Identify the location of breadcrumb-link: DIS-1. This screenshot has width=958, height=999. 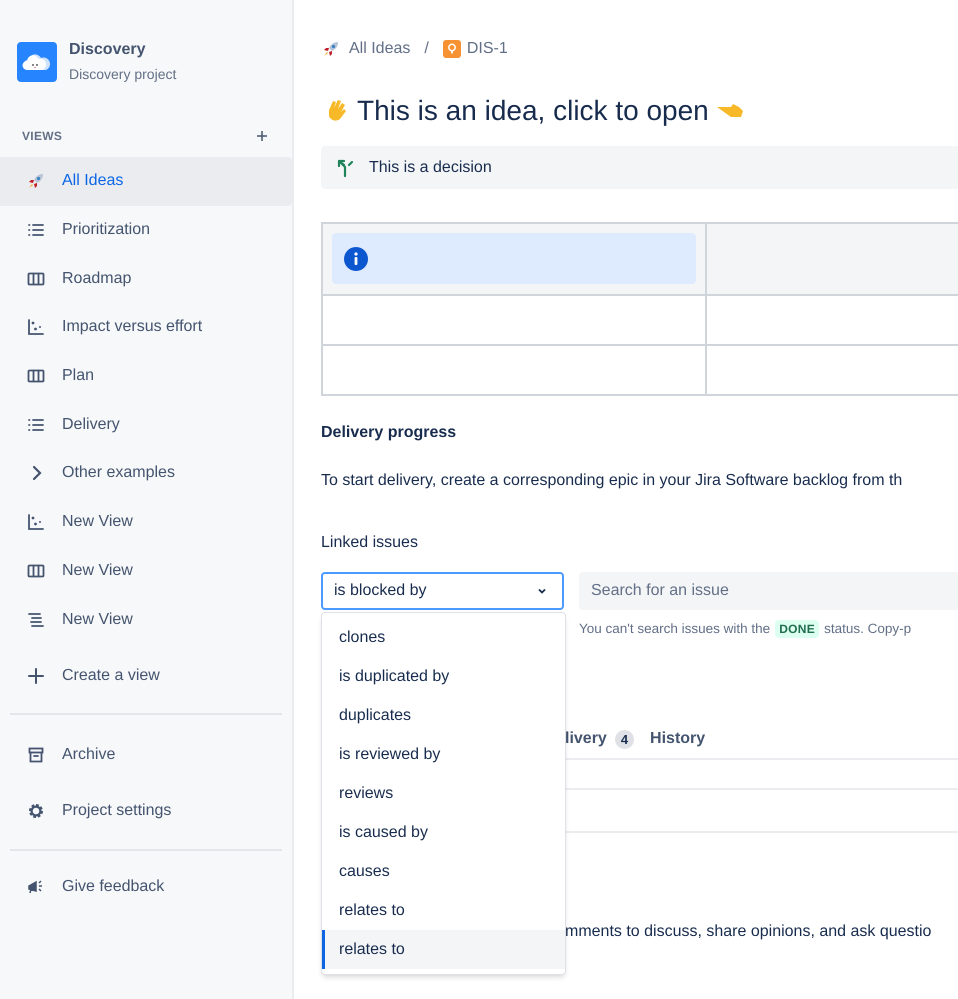
(487, 49).